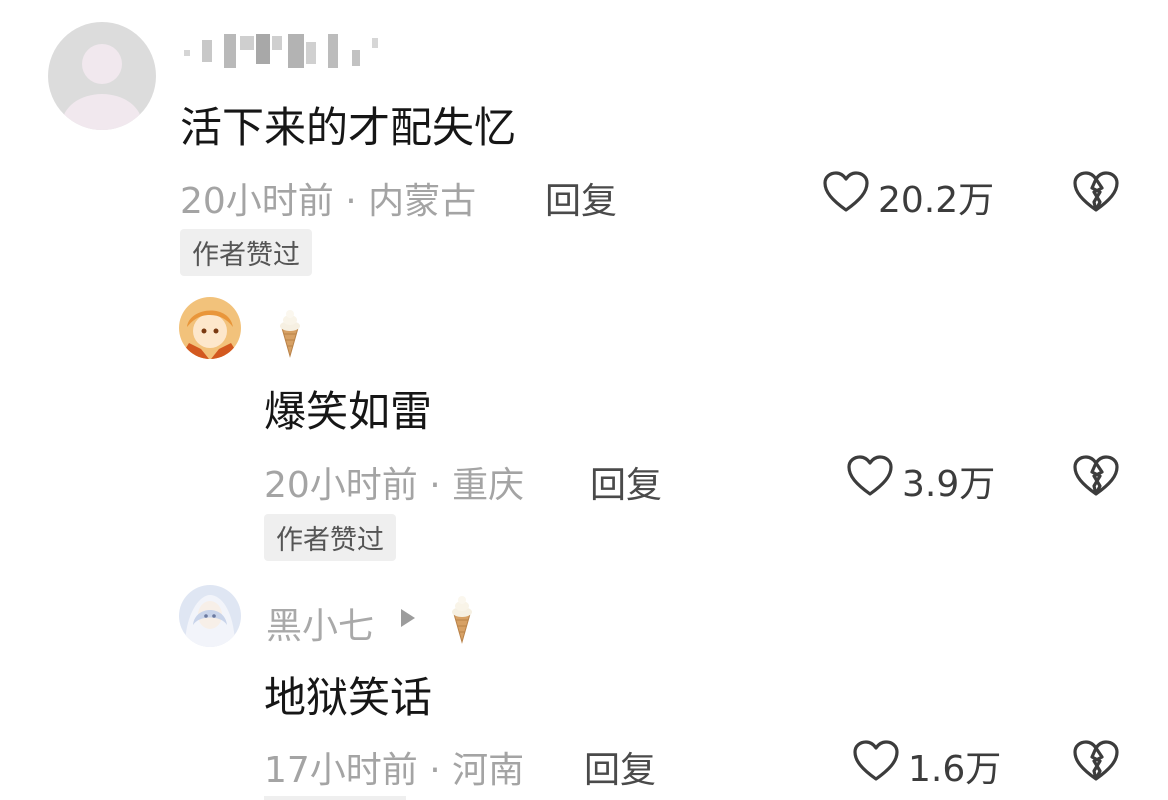 The width and height of the screenshot is (1168, 800). I want to click on comment-time-location: 20小时前 · 内蒙古, so click(328, 201).